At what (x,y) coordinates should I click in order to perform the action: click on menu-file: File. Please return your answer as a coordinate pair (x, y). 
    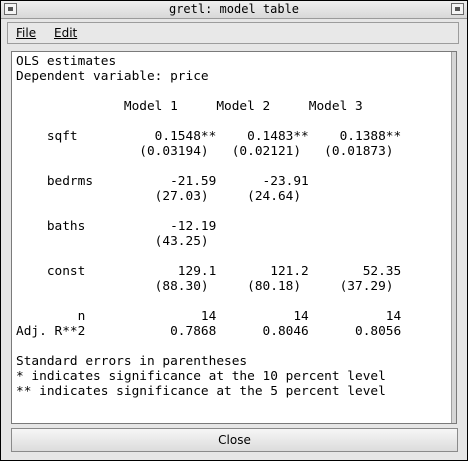
    Looking at the image, I should click on (26, 33).